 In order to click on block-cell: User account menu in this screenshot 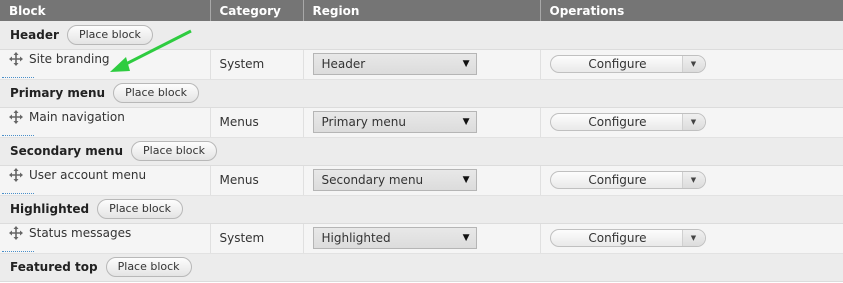, I will do `click(105, 180)`.